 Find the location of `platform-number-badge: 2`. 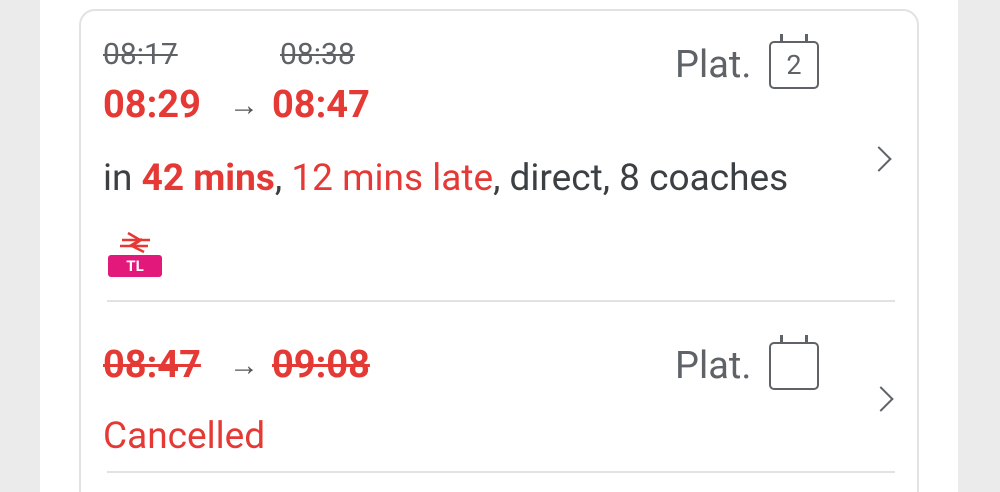

platform-number-badge: 2 is located at coordinates (794, 61).